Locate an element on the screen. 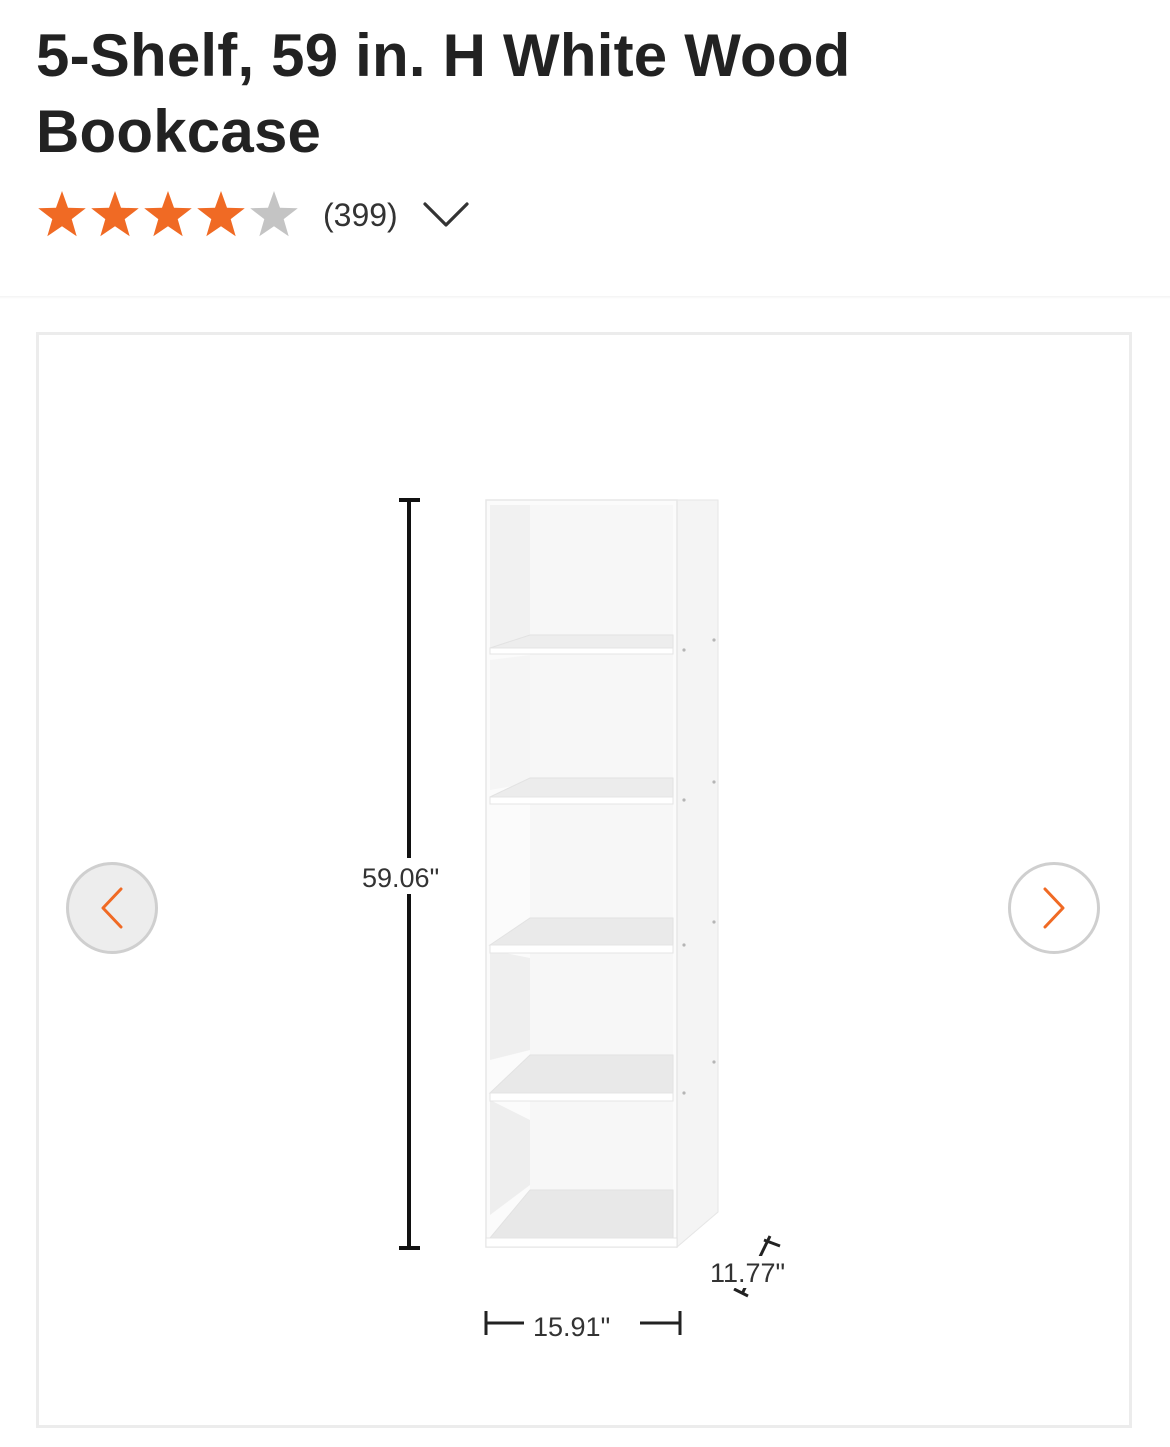 This screenshot has height=1447, width=1170. review-count: (399) is located at coordinates (360, 215).